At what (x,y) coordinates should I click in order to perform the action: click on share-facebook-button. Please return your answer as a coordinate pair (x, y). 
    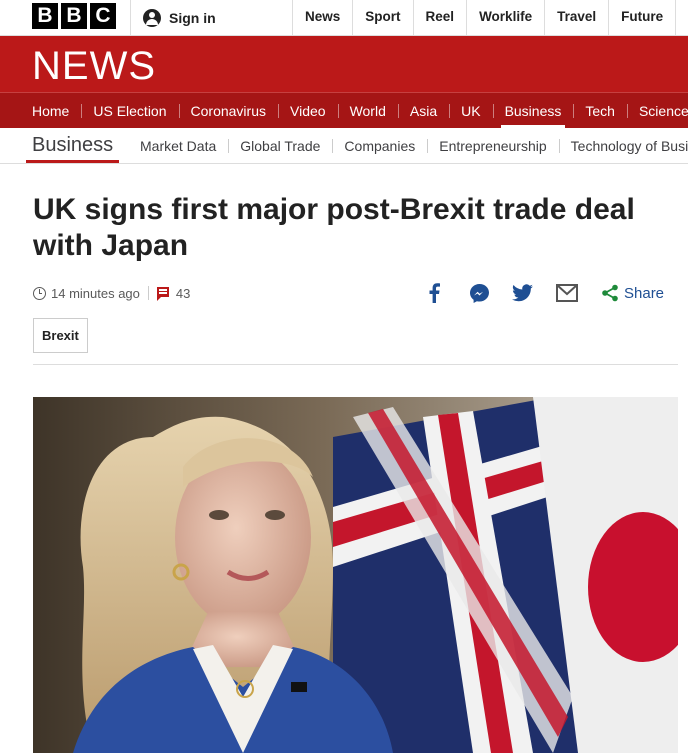
    Looking at the image, I should click on (434, 293).